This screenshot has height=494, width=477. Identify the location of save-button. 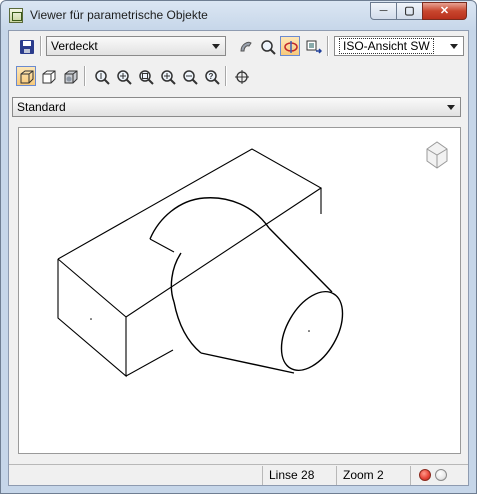
(26, 46).